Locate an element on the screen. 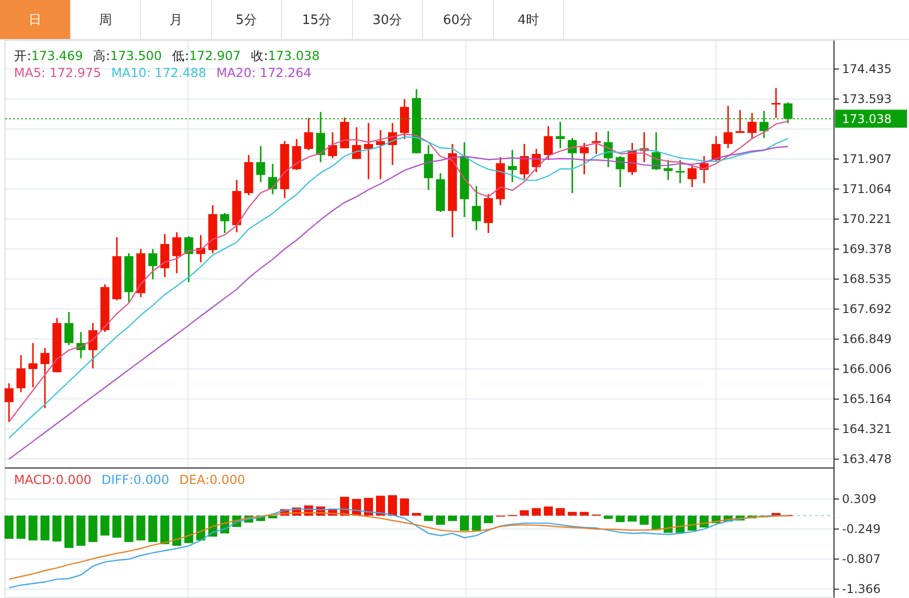  legend-label: 收 is located at coordinates (257, 56).